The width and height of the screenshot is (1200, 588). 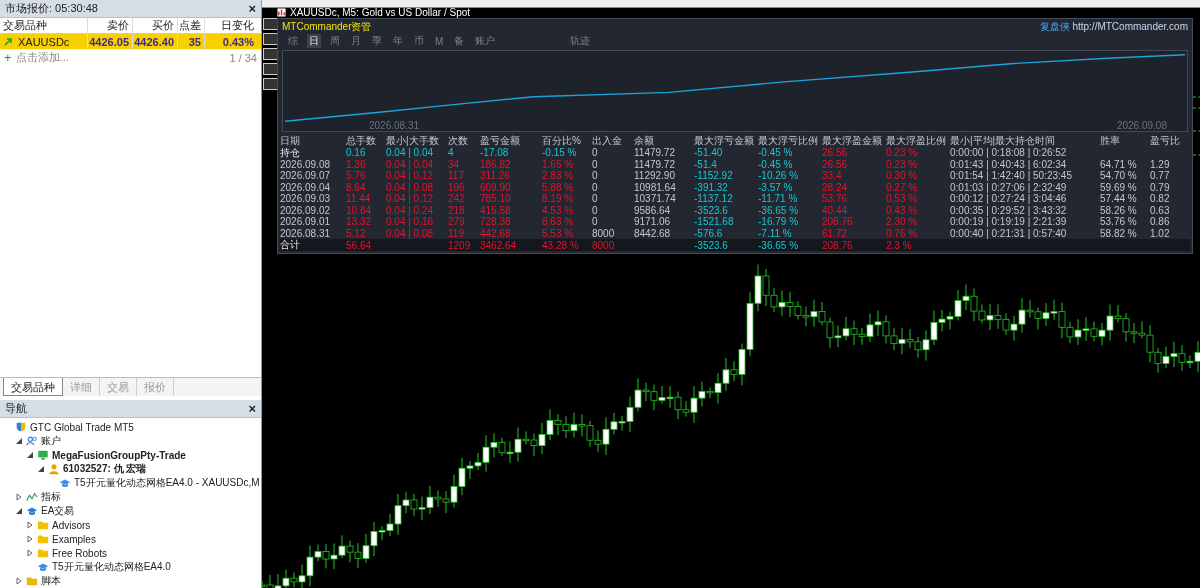 What do you see at coordinates (155, 25) in the screenshot?
I see `column-header: 买价` at bounding box center [155, 25].